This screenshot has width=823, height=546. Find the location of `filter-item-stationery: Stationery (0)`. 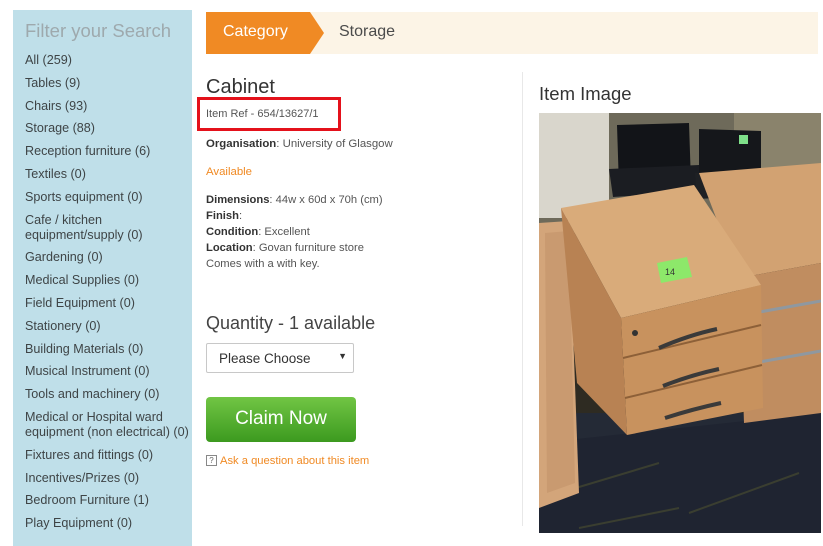

filter-item-stationery: Stationery (0) is located at coordinates (107, 326).